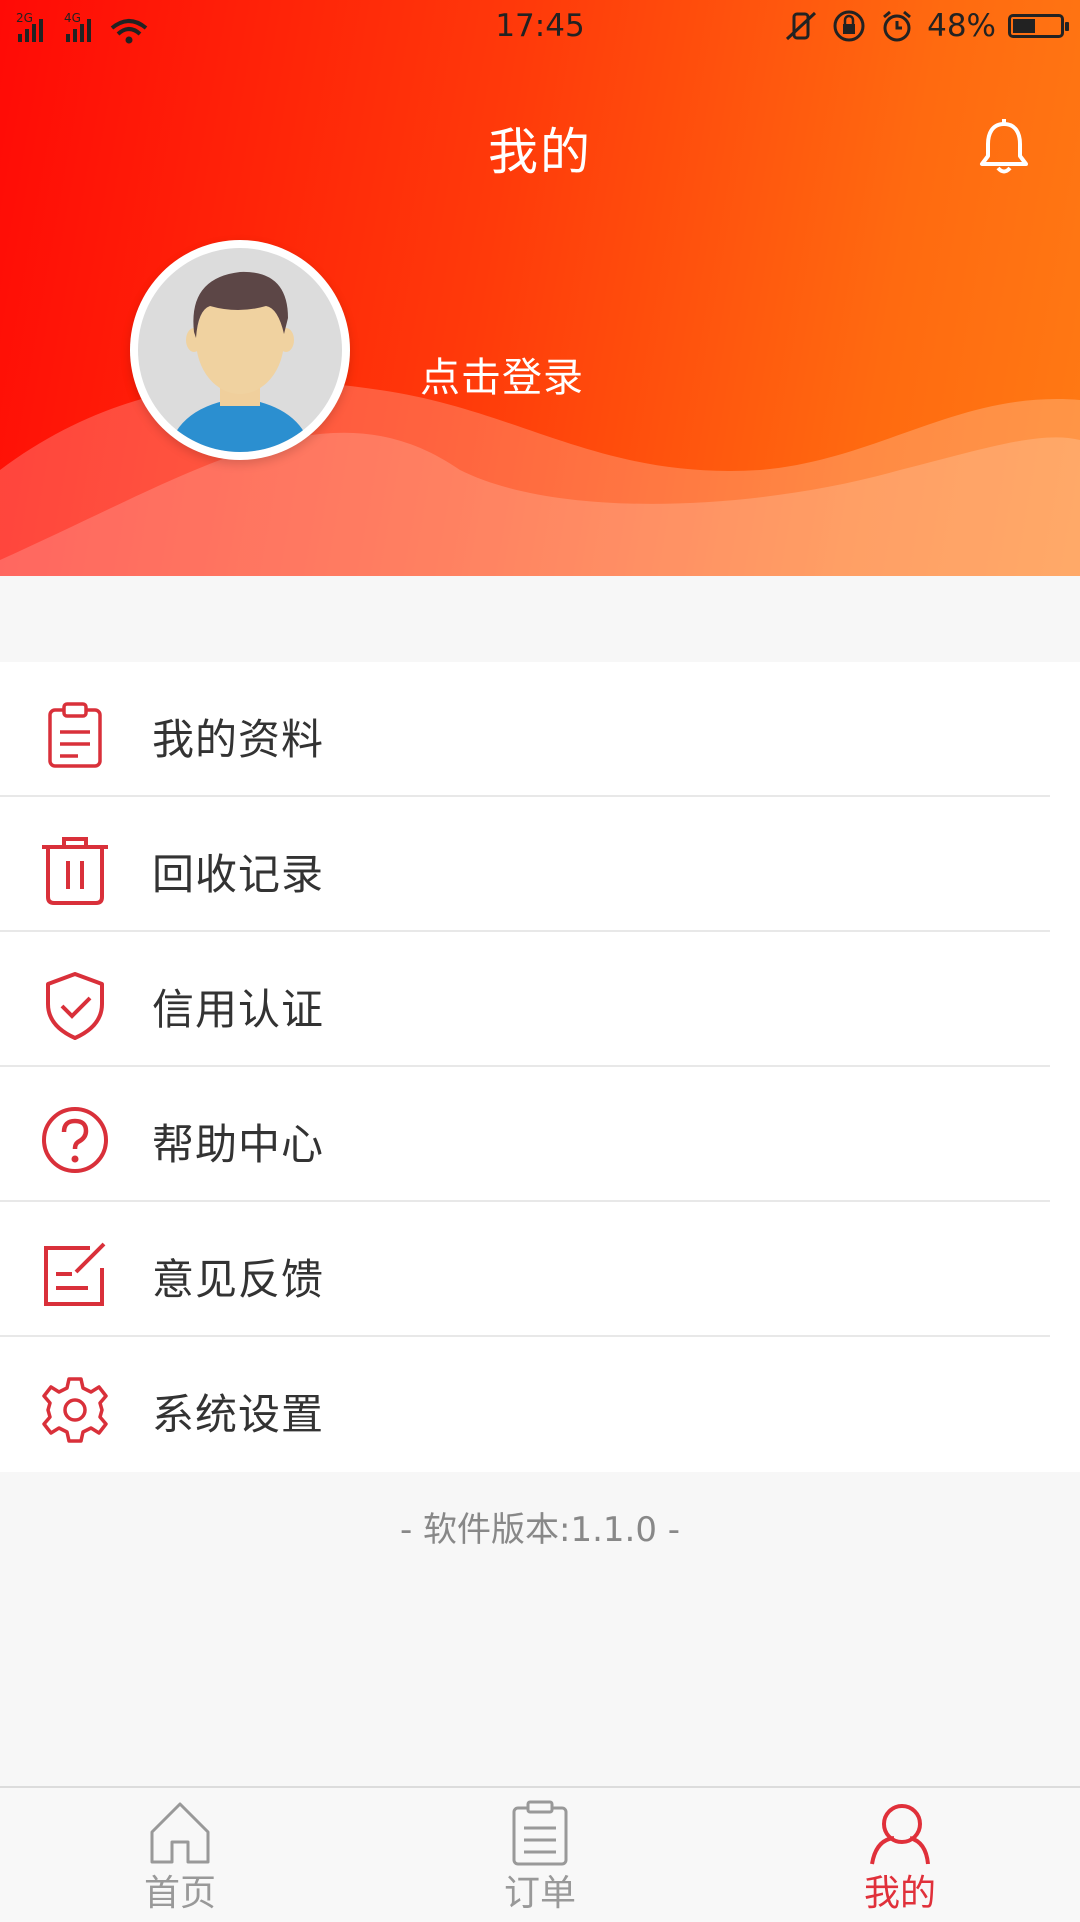 Image resolution: width=1080 pixels, height=1922 pixels. What do you see at coordinates (179, 1893) in the screenshot?
I see `tab-label: 首页` at bounding box center [179, 1893].